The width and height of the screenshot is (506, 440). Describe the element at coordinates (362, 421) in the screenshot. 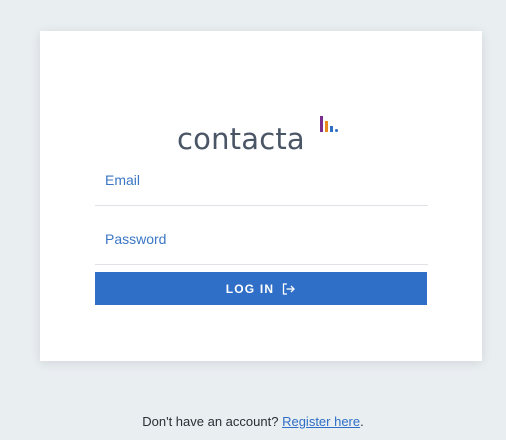

I see `register-prompt-suffix: .` at that location.